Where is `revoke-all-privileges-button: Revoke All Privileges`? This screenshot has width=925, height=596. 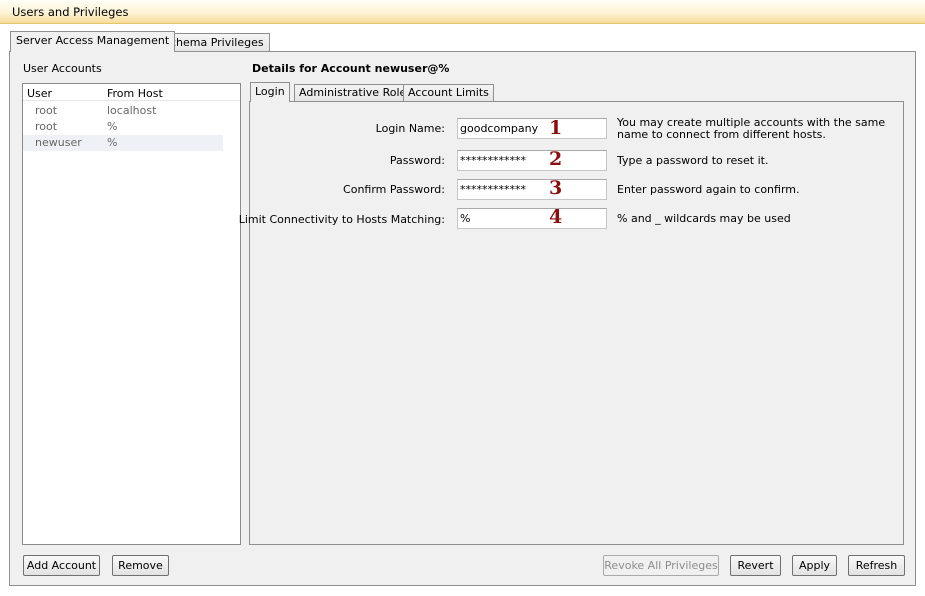 revoke-all-privileges-button: Revoke All Privileges is located at coordinates (661, 565).